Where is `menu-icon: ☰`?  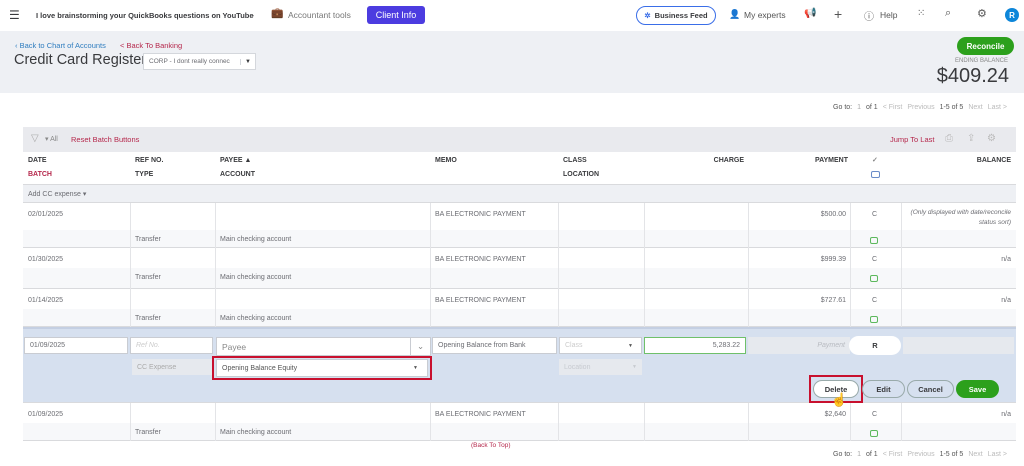 menu-icon: ☰ is located at coordinates (14, 15).